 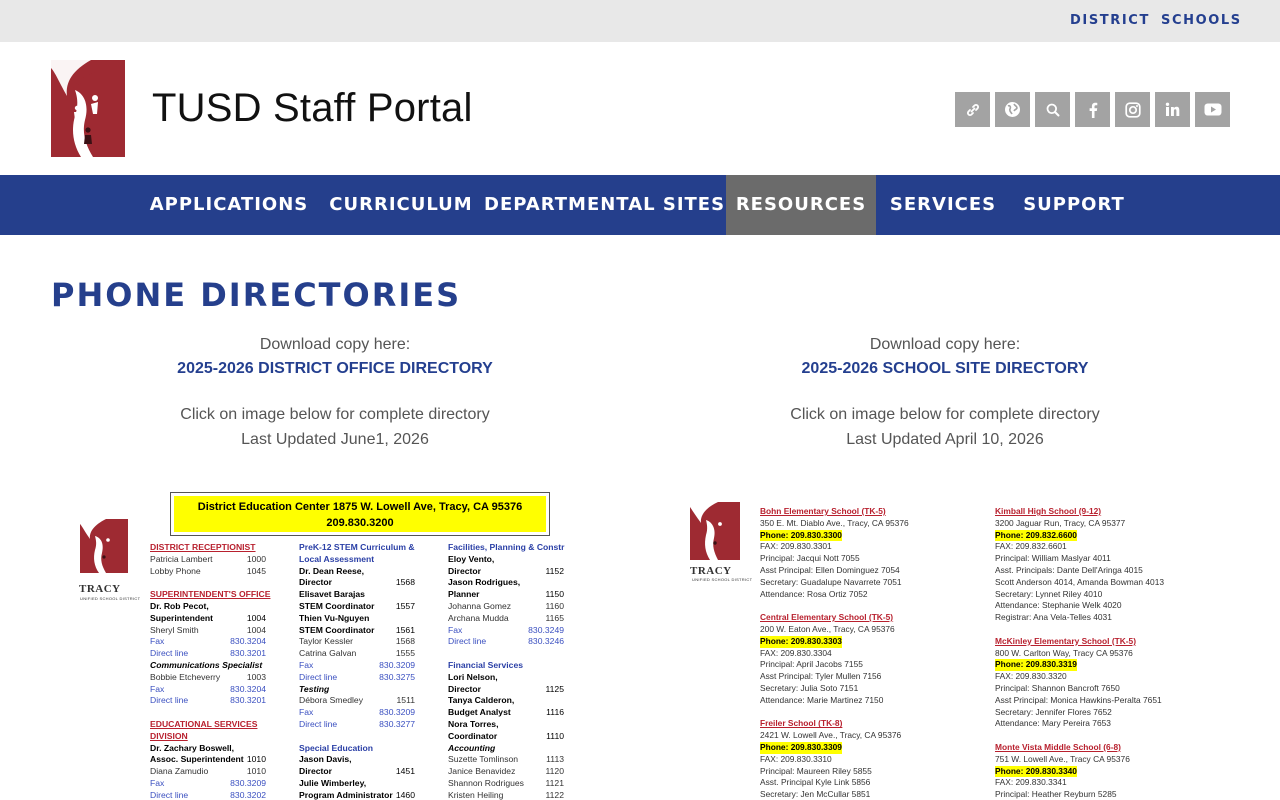 I want to click on school-directory-link: 2025-2026 SCHOOL SITE DIRECTORY, so click(x=945, y=369).